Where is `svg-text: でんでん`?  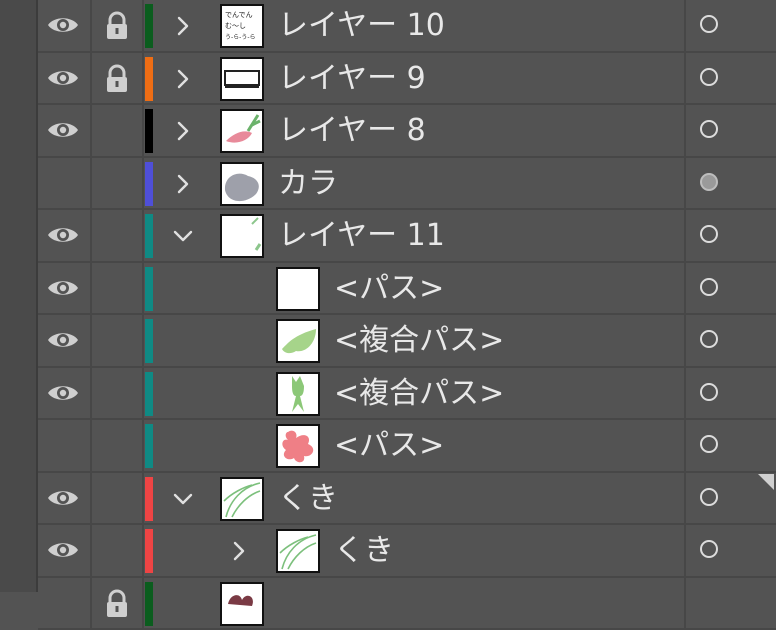 svg-text: でんでん is located at coordinates (239, 15).